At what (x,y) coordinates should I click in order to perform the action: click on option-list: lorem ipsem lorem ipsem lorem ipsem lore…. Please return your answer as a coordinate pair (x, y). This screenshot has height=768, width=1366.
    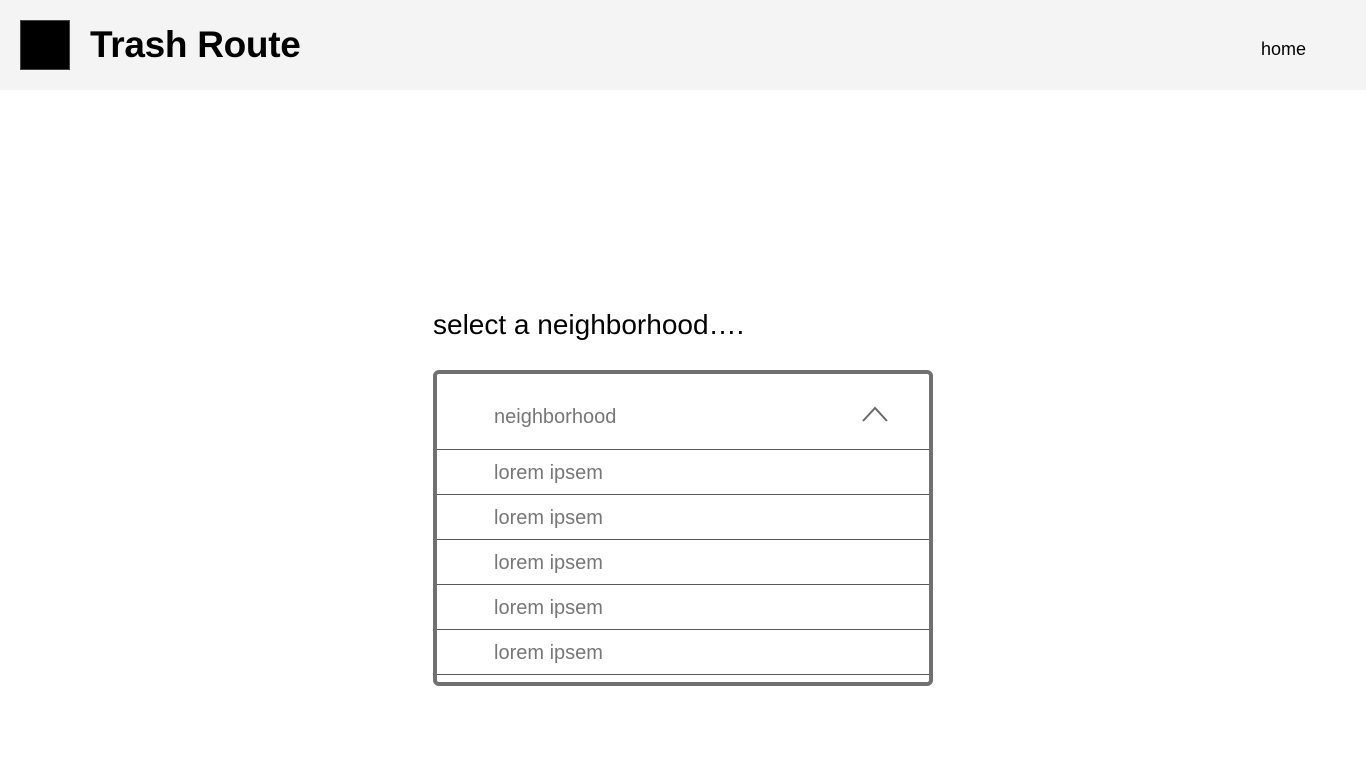
    Looking at the image, I should click on (683, 562).